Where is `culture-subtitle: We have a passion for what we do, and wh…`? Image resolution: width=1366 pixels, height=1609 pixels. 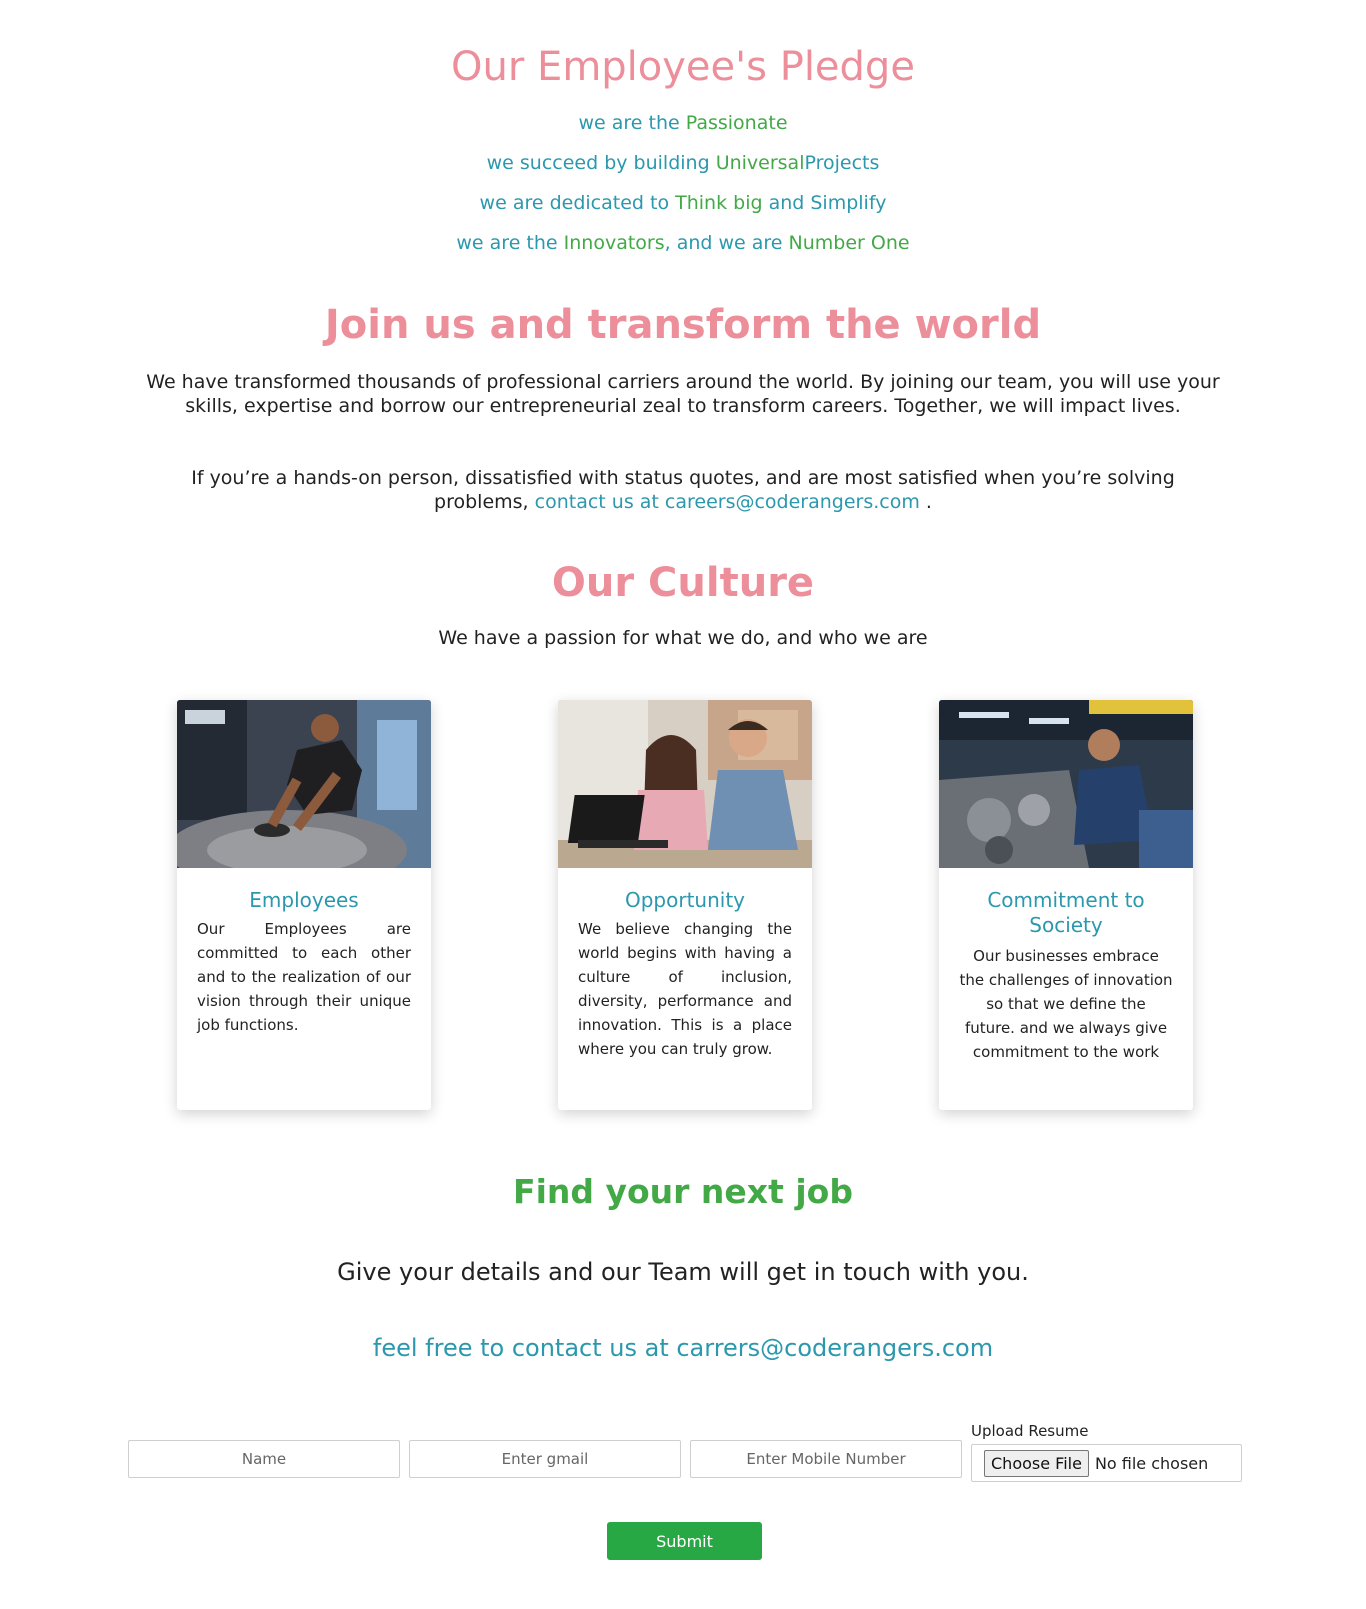
culture-subtitle: We have a passion for what we do, and wh… is located at coordinates (683, 638).